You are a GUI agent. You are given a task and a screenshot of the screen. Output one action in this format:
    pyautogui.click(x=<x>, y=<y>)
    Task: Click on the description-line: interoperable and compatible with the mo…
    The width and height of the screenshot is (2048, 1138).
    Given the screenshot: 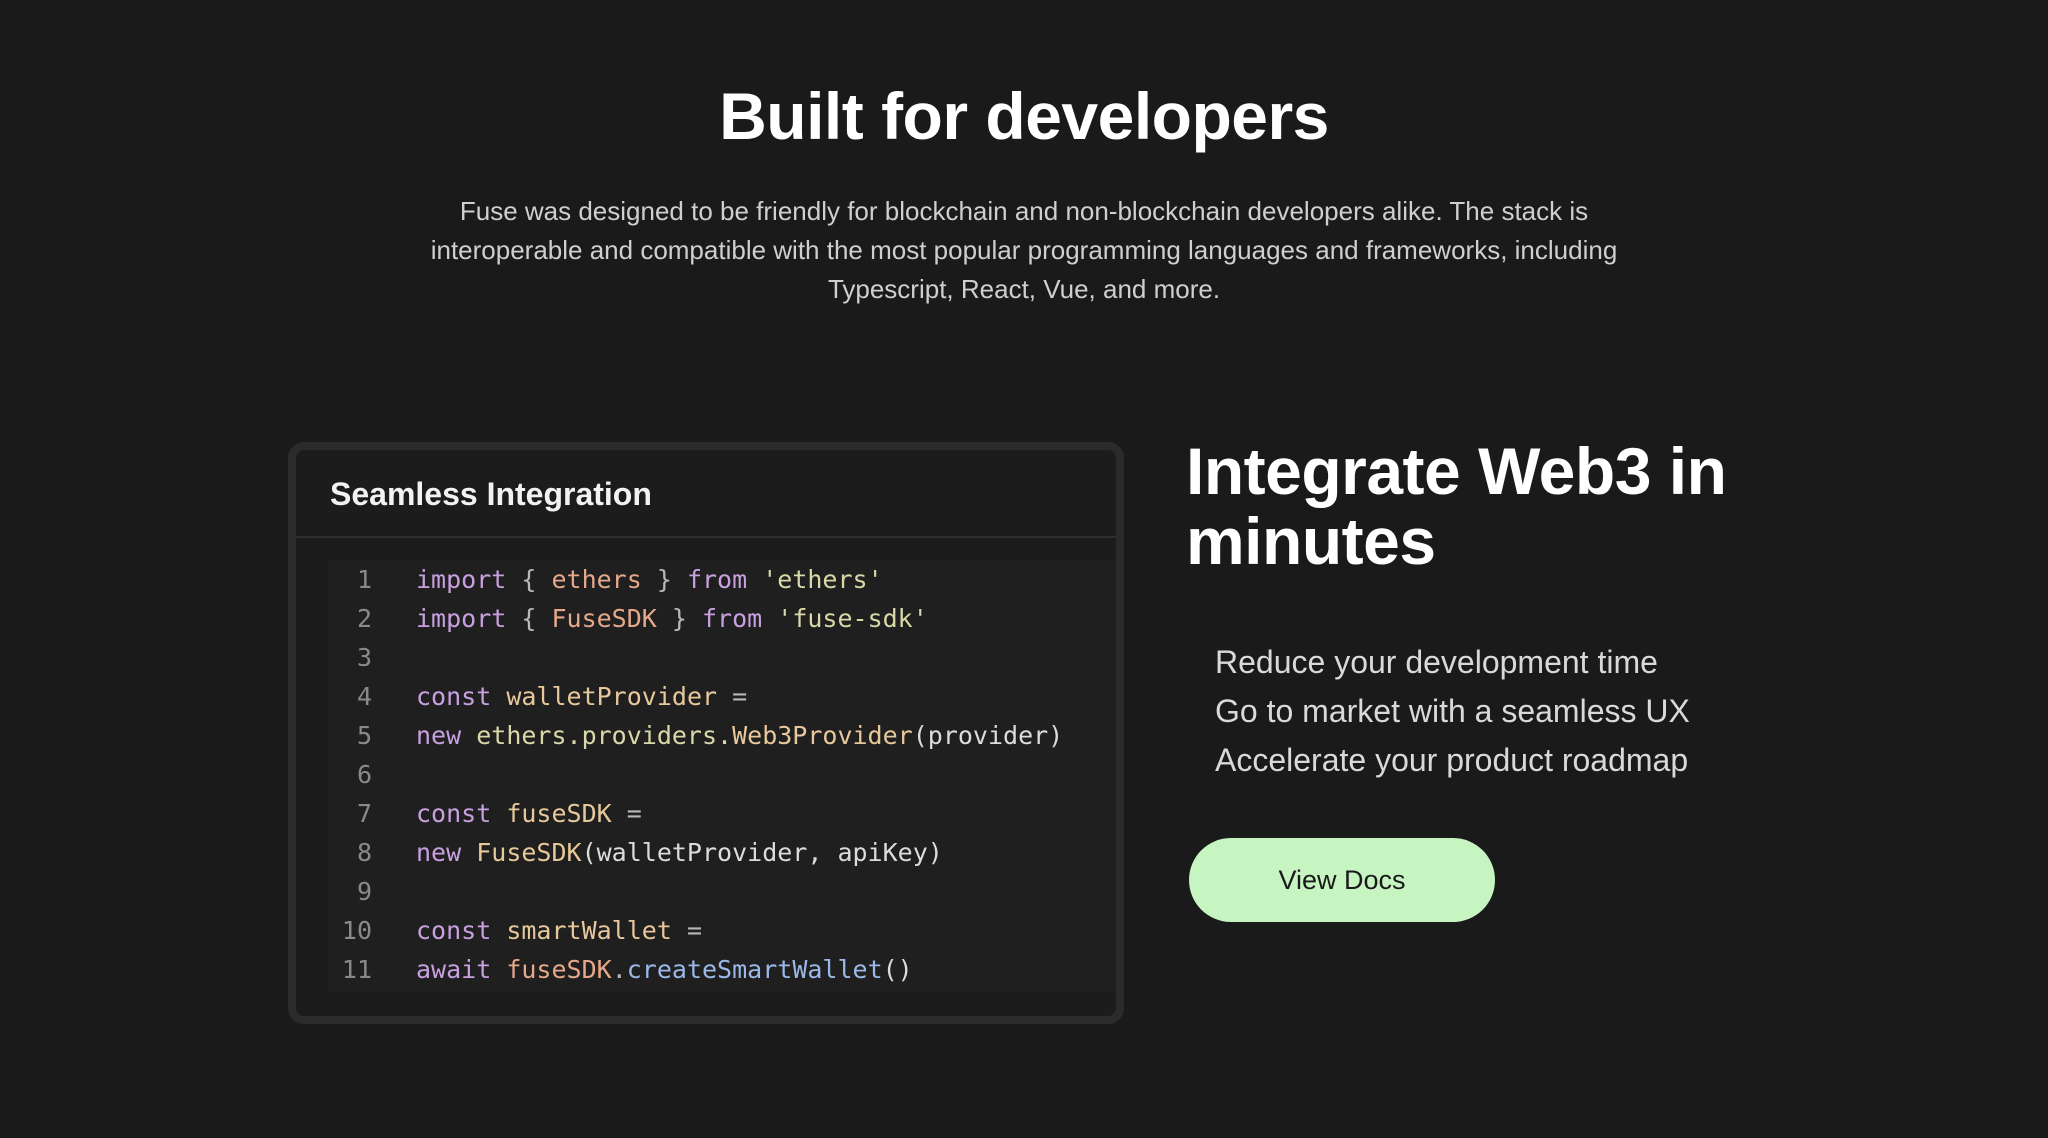 What is the action you would take?
    pyautogui.click(x=1024, y=250)
    